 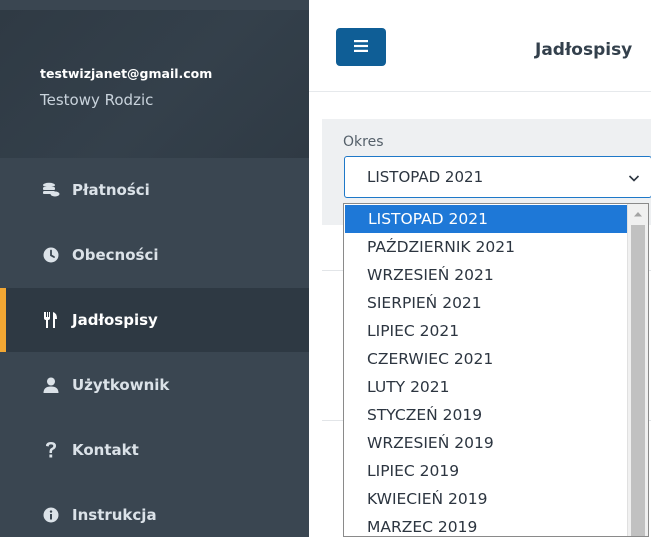 I want to click on coins-icon, so click(x=51, y=190).